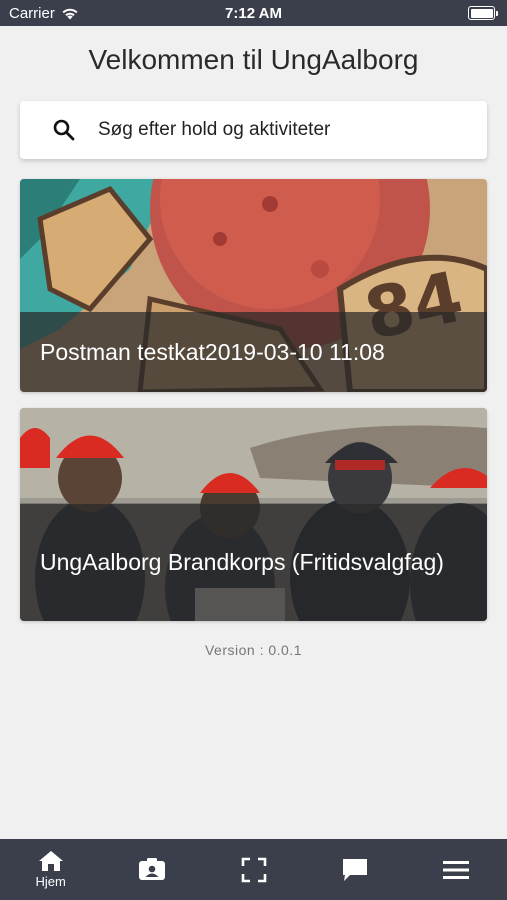 Image resolution: width=507 pixels, height=900 pixels. I want to click on search-input, so click(268, 130).